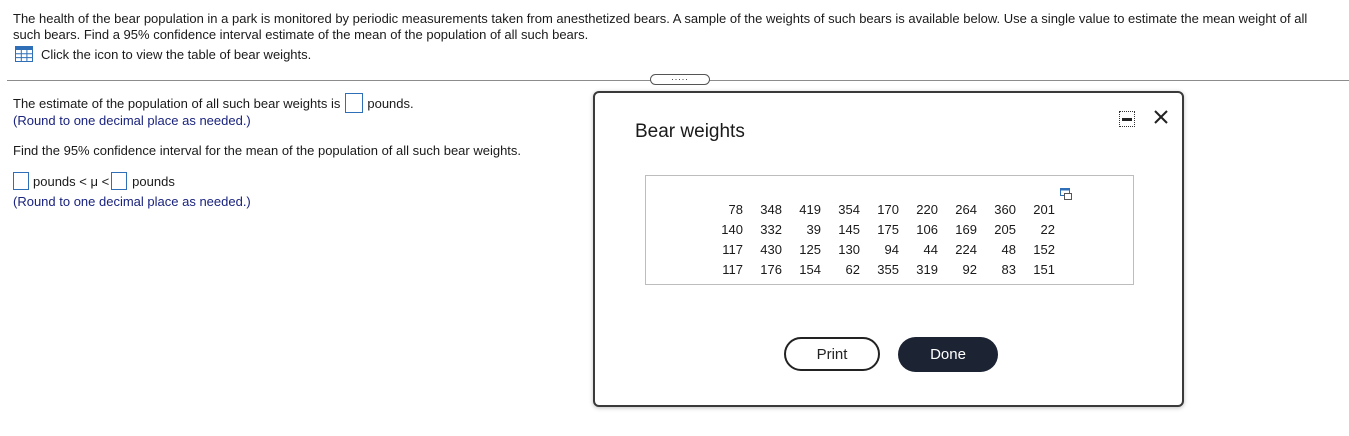 The image size is (1349, 436). Describe the element at coordinates (1005, 209) in the screenshot. I see `table-cell: 360` at that location.